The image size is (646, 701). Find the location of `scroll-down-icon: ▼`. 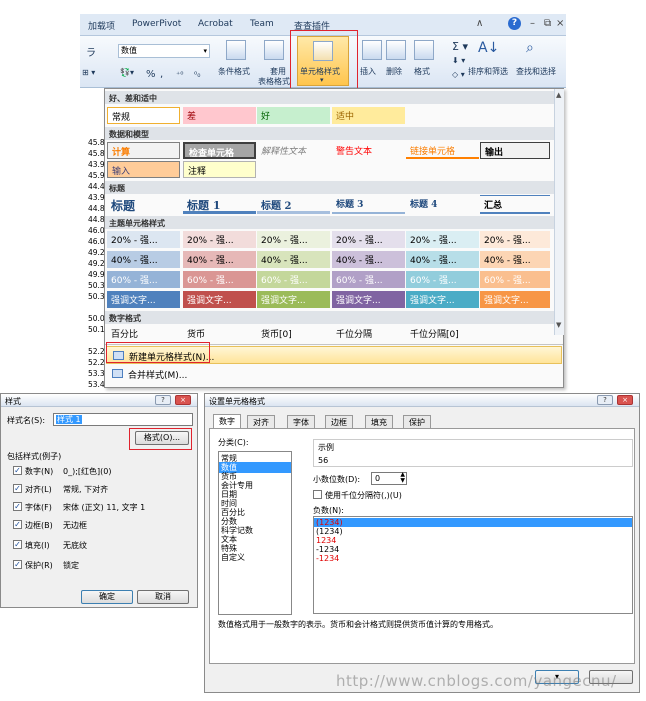

scroll-down-icon: ▼ is located at coordinates (558, 325).